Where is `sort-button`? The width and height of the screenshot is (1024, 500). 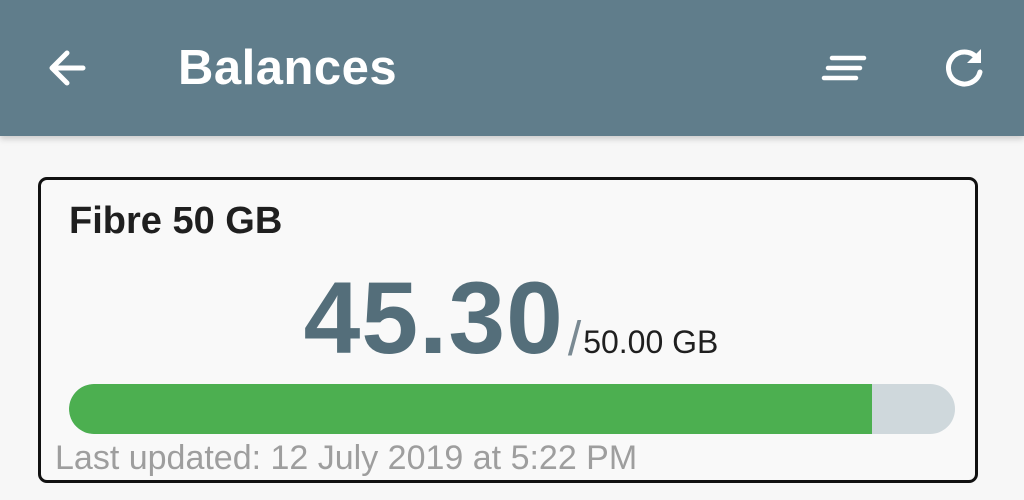 sort-button is located at coordinates (844, 68).